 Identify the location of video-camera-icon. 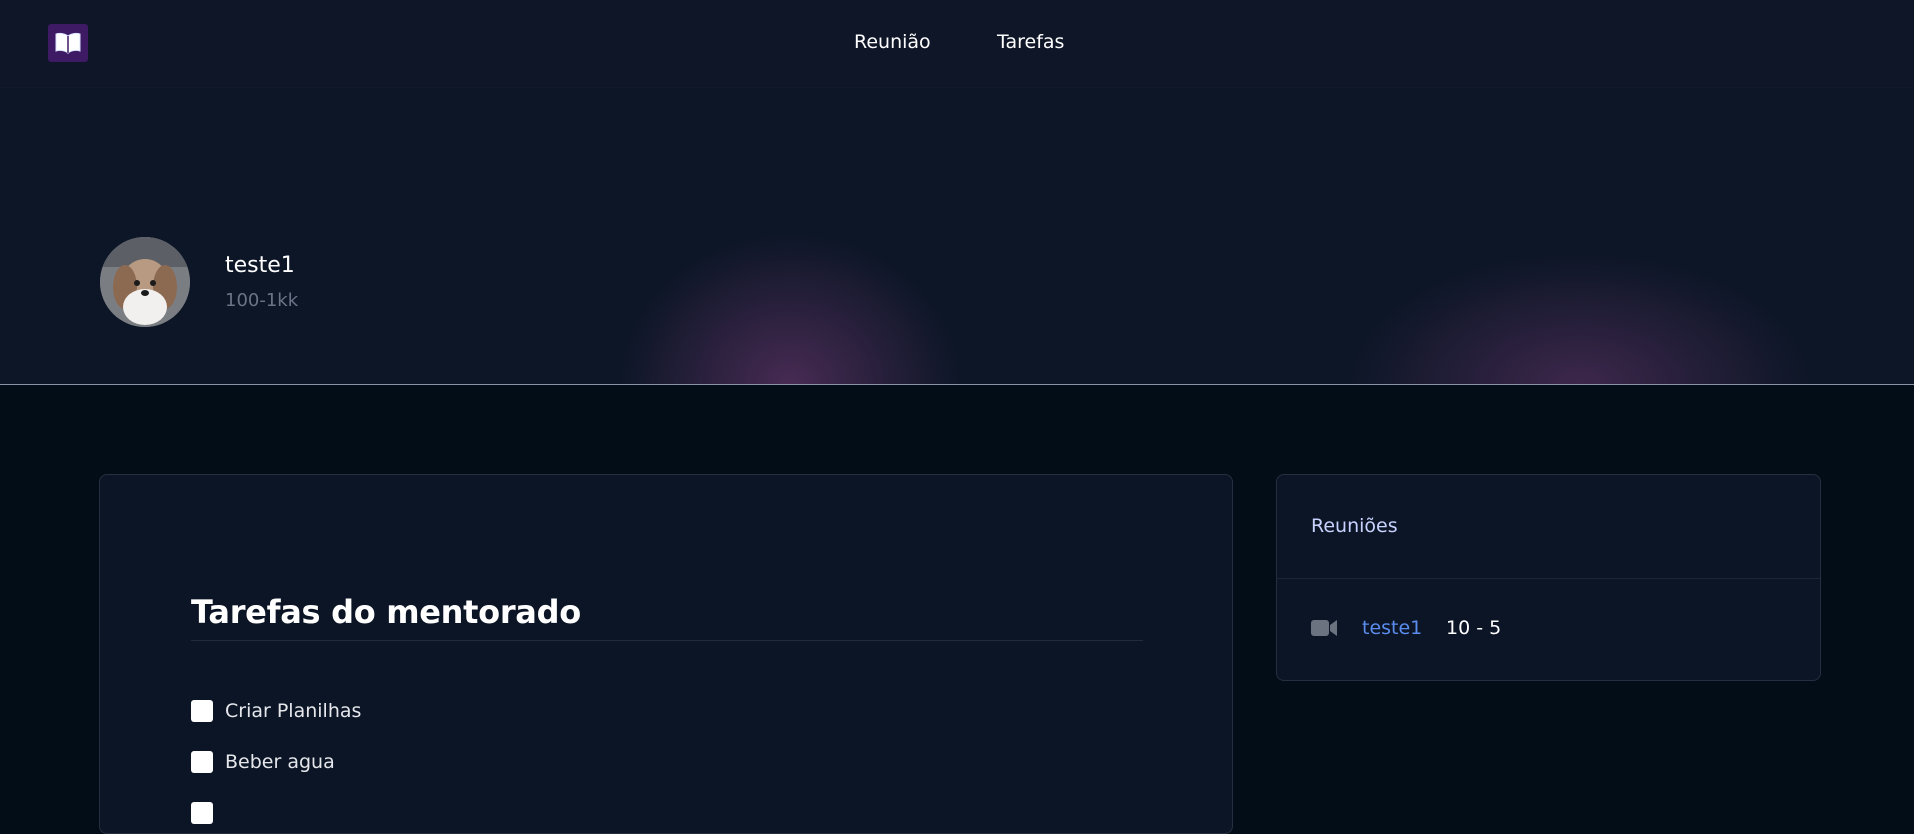
(1324, 628).